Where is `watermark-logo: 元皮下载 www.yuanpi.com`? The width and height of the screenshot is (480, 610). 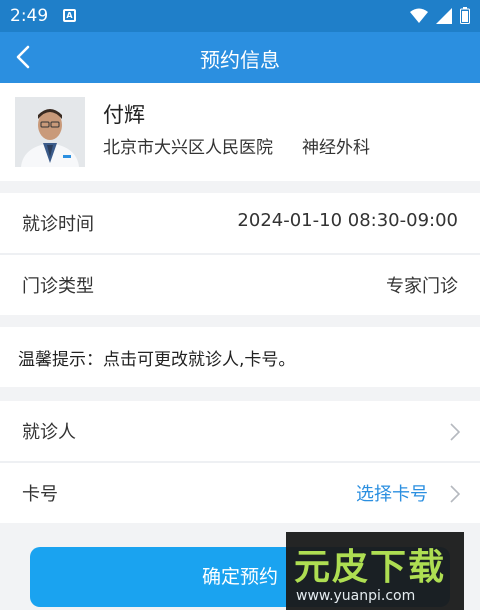 watermark-logo: 元皮下载 www.yuanpi.com is located at coordinates (375, 571).